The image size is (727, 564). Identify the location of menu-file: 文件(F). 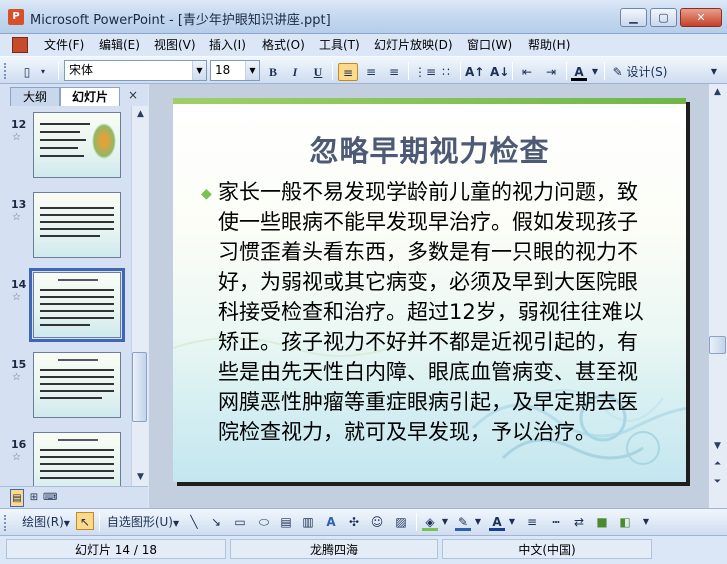
(64, 45).